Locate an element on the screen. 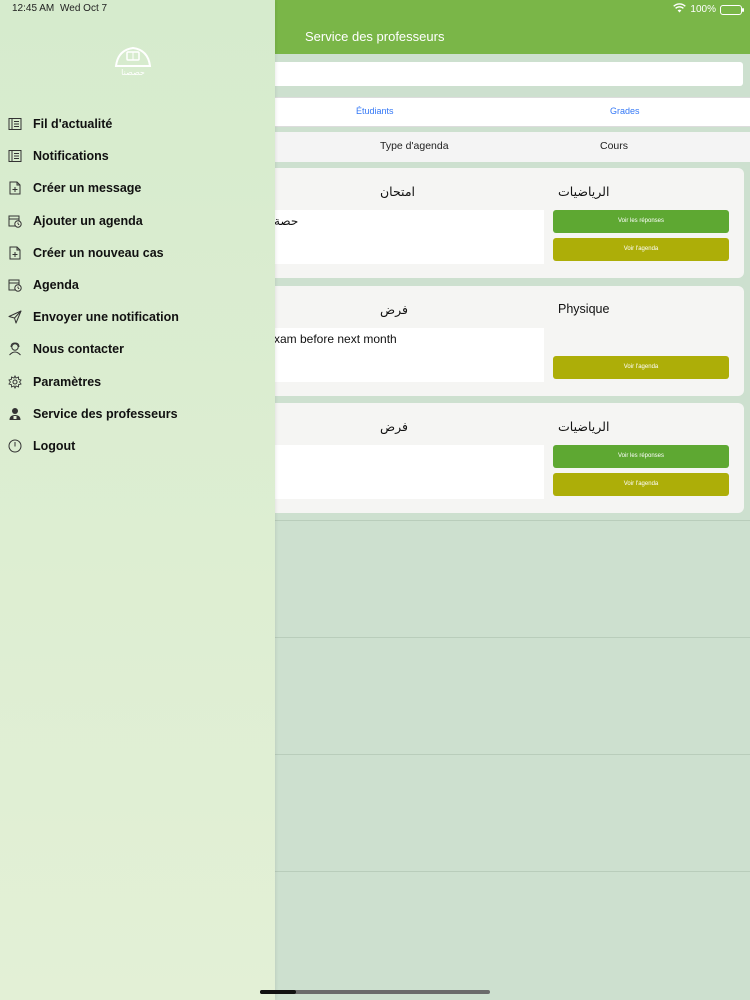  menu-item-notifications: Notifications is located at coordinates (137, 156).